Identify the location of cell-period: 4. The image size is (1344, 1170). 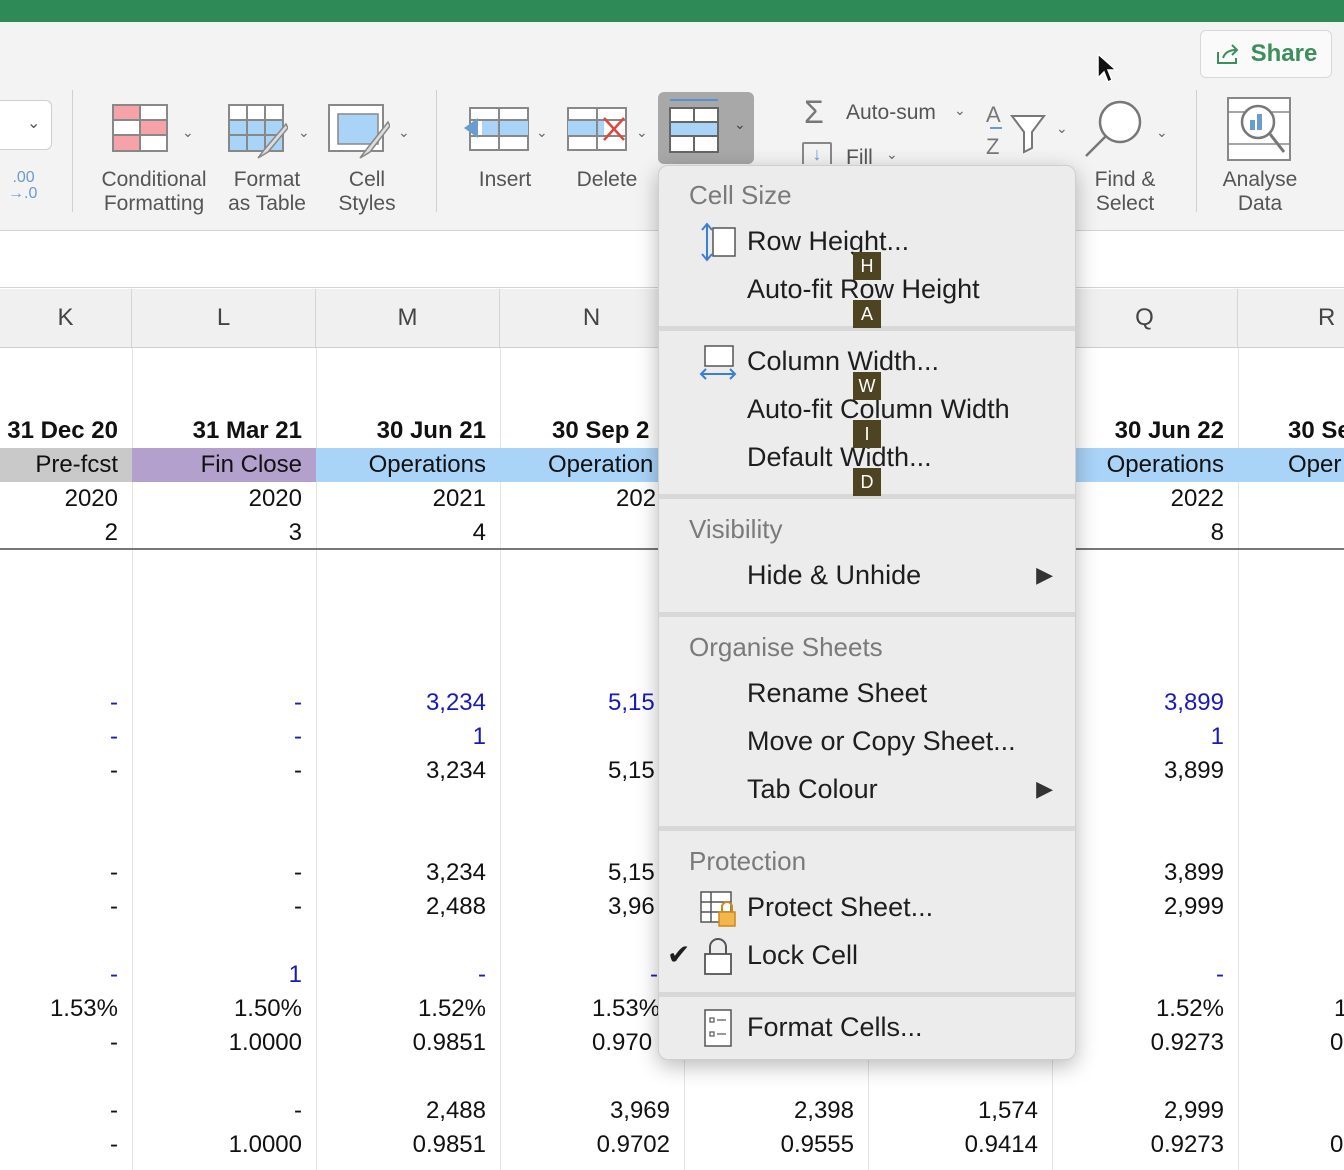
(408, 533).